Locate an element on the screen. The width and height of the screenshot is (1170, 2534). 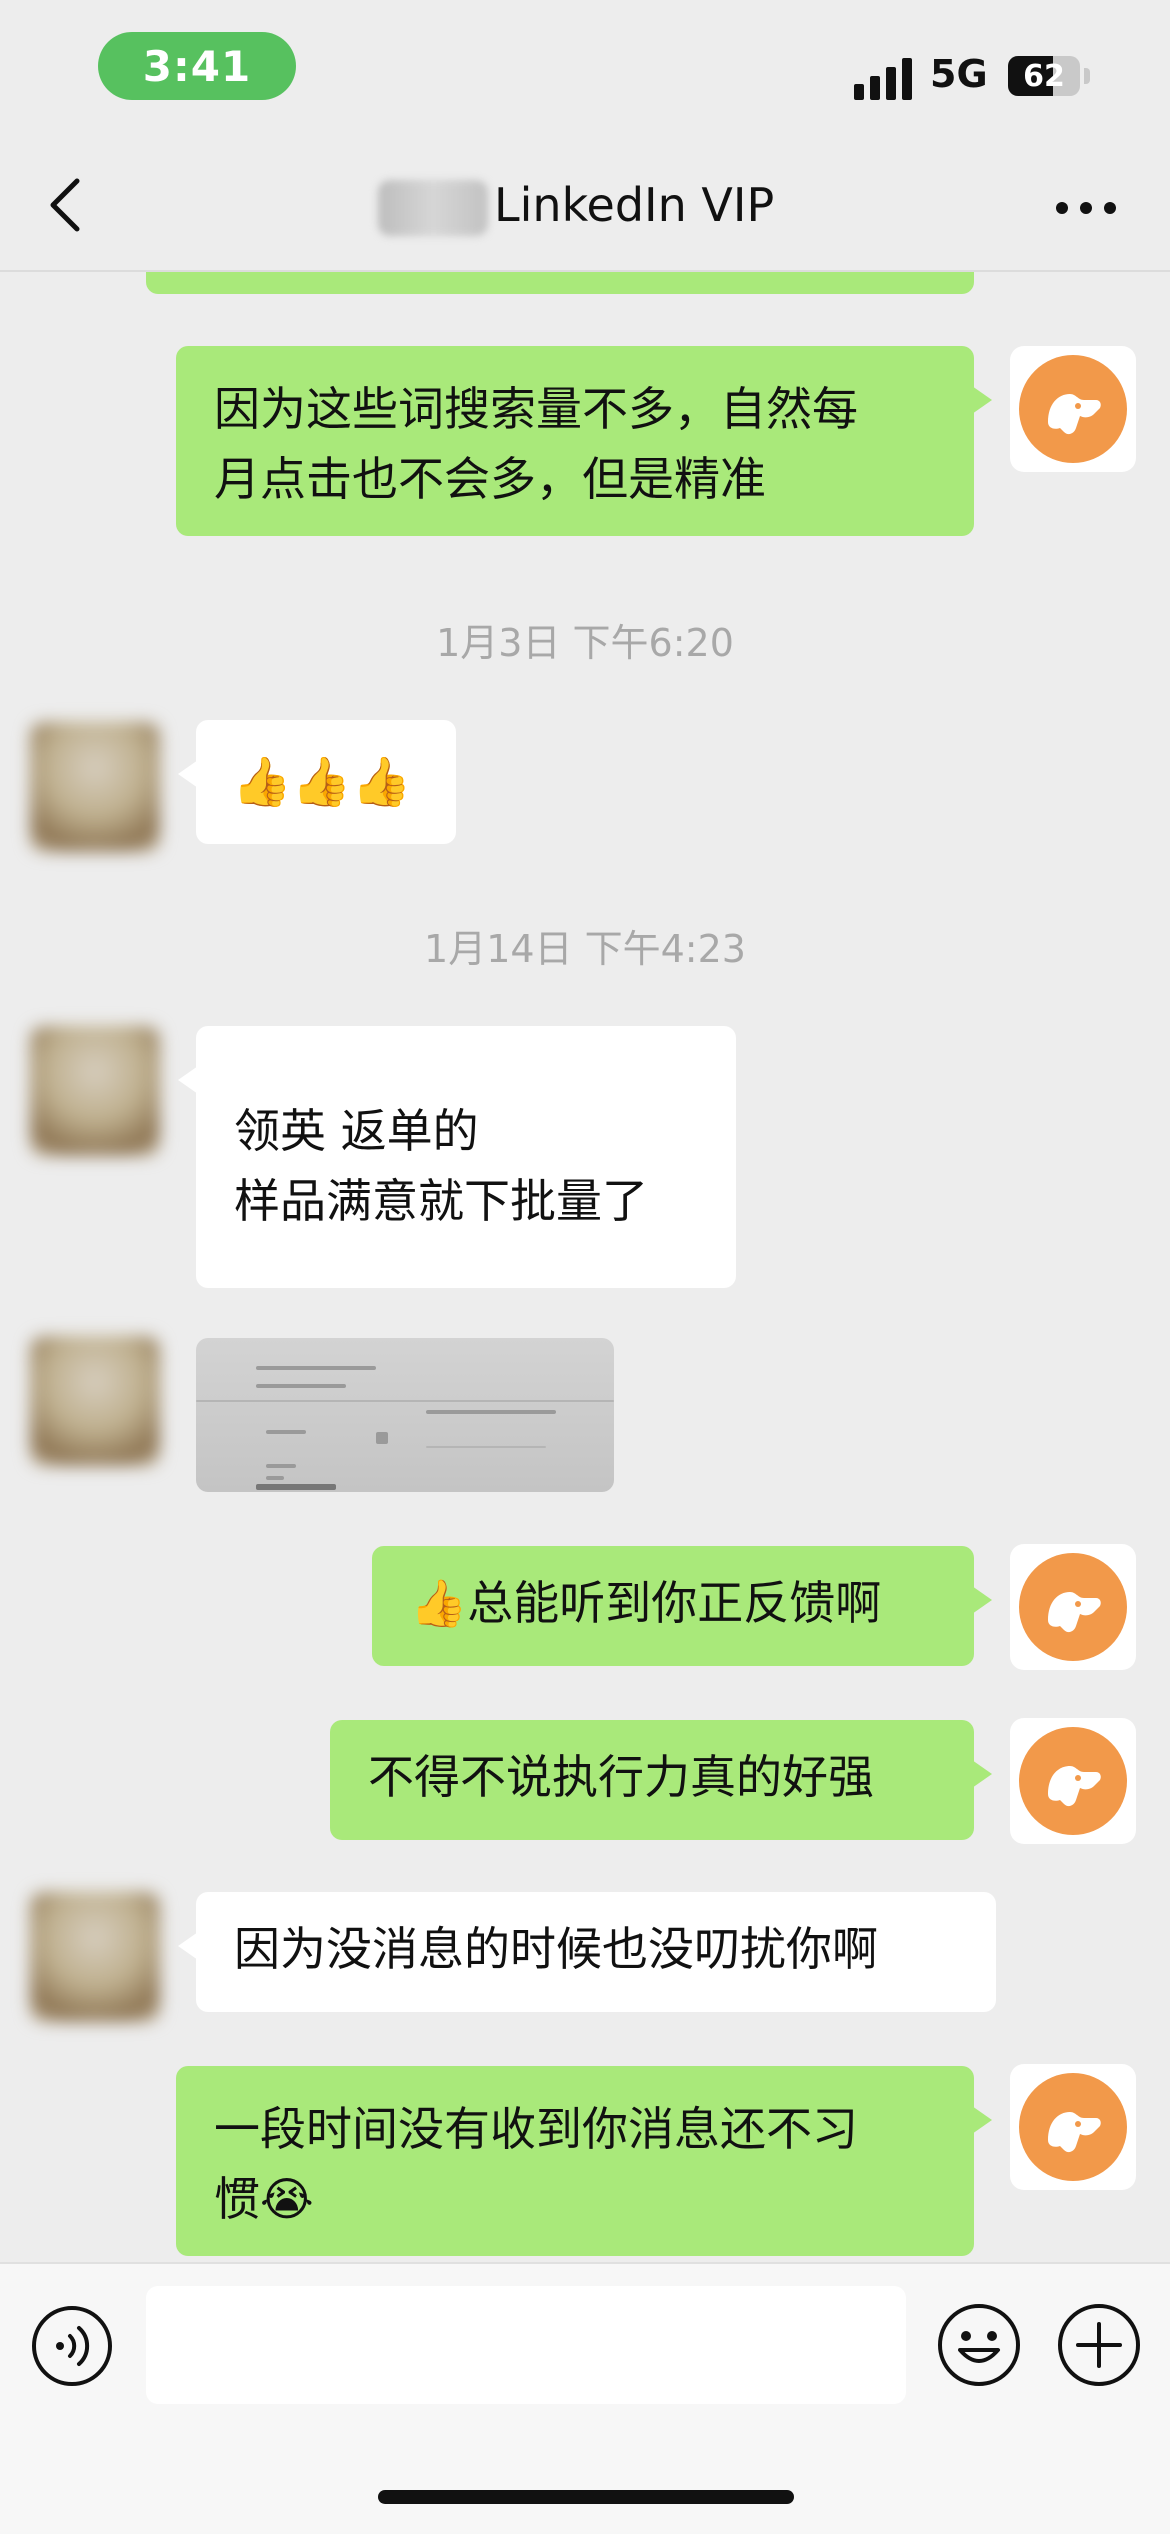
chat-title: LinkedIn VIP is located at coordinates (634, 205).